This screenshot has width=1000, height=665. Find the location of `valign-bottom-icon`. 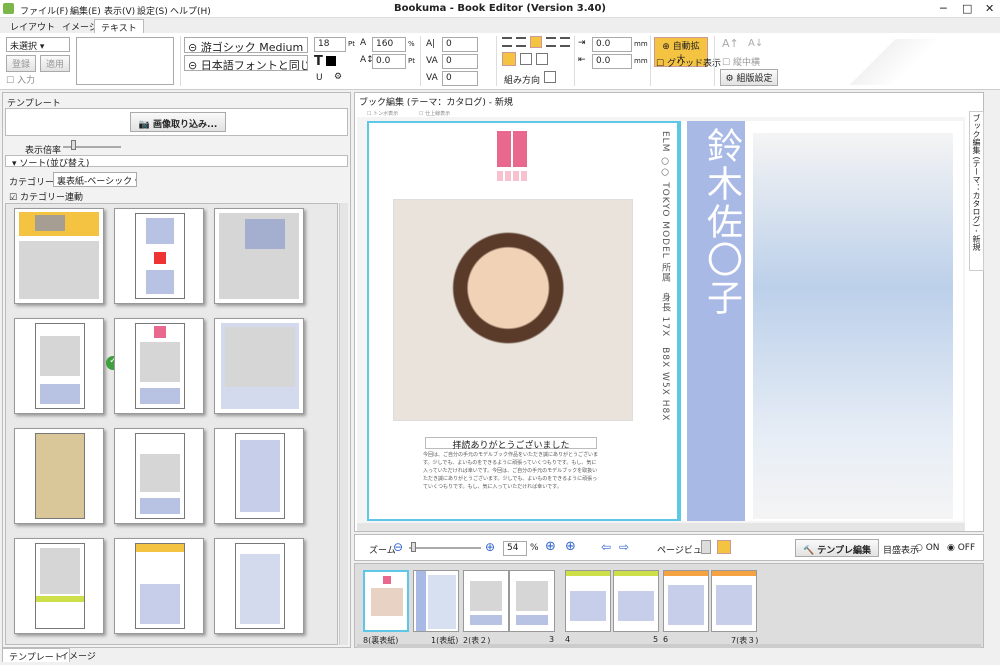

valign-bottom-icon is located at coordinates (542, 59).